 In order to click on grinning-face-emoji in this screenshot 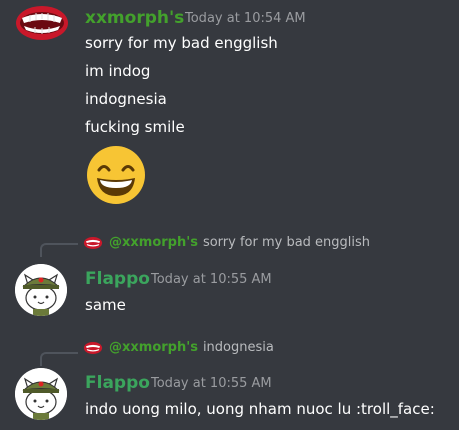, I will do `click(116, 175)`.